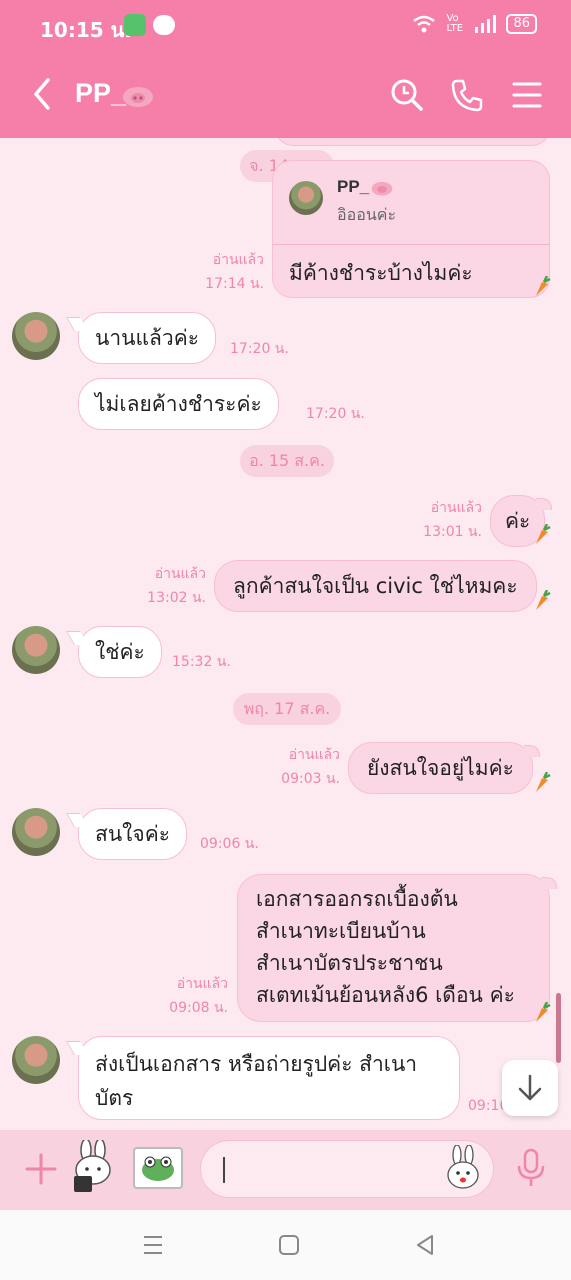  What do you see at coordinates (357, 899) in the screenshot?
I see `message-line: เอกสารออกรถเบื้องต้น` at bounding box center [357, 899].